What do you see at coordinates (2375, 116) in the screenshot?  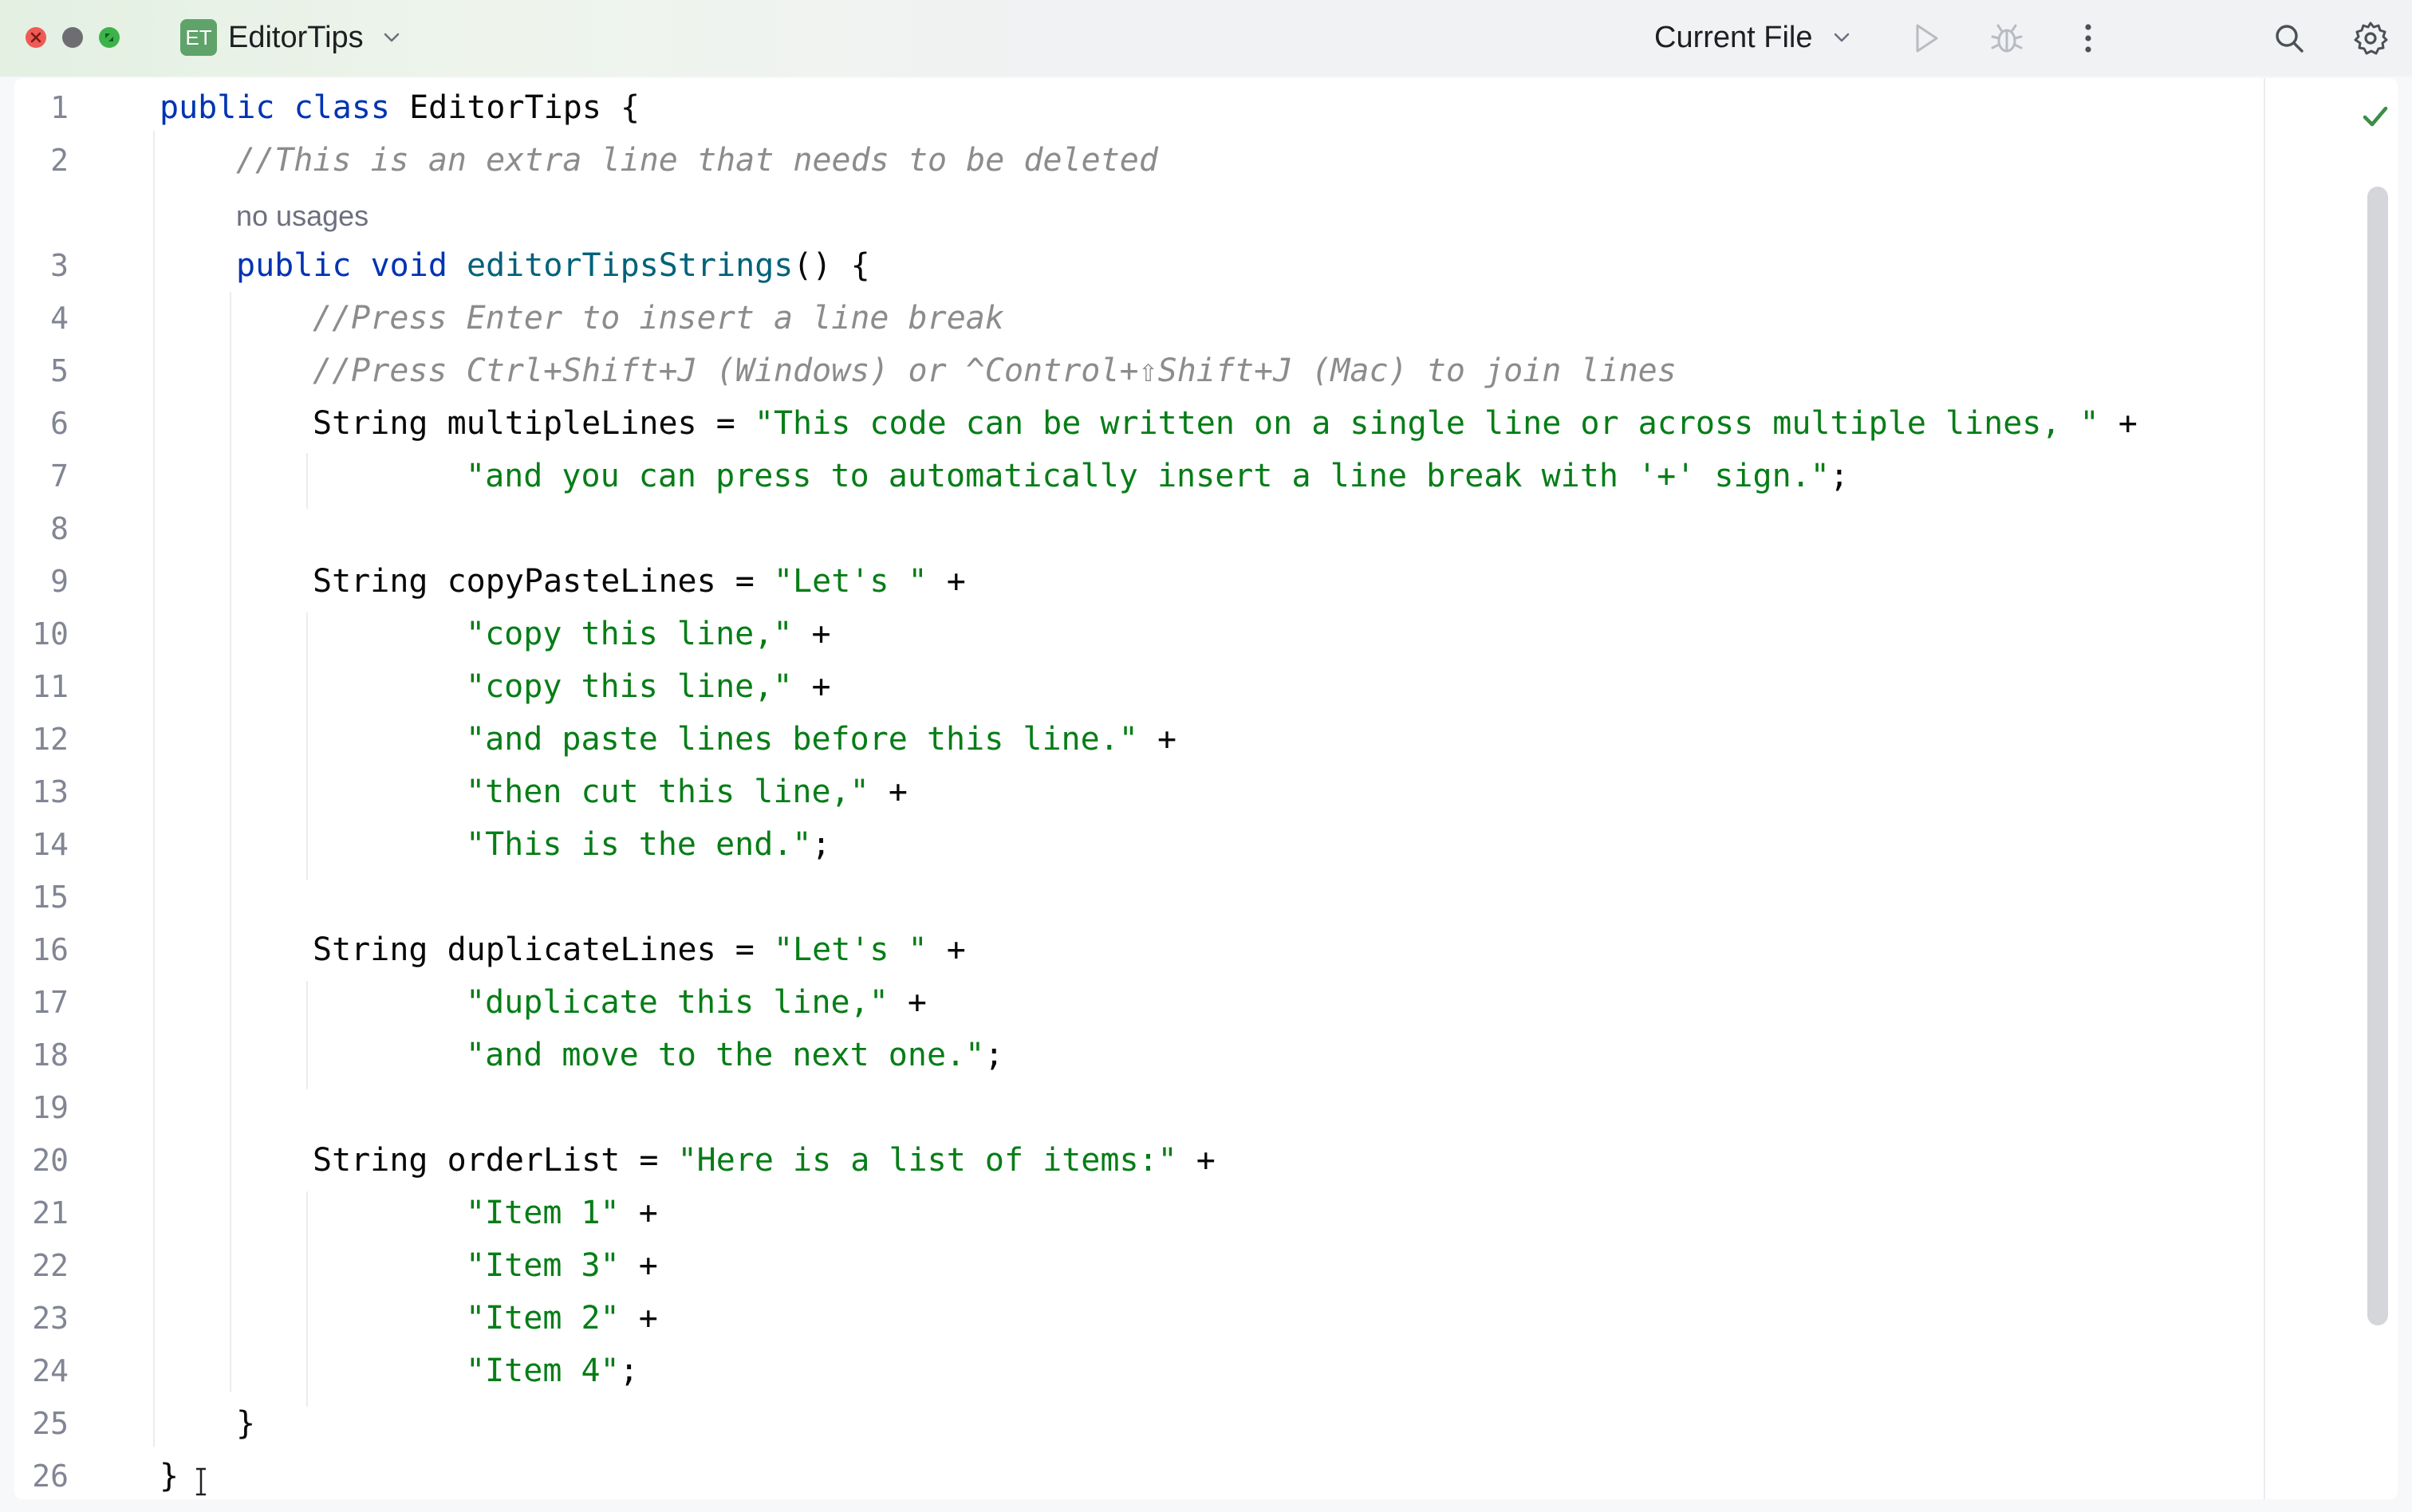 I see `check-icon` at bounding box center [2375, 116].